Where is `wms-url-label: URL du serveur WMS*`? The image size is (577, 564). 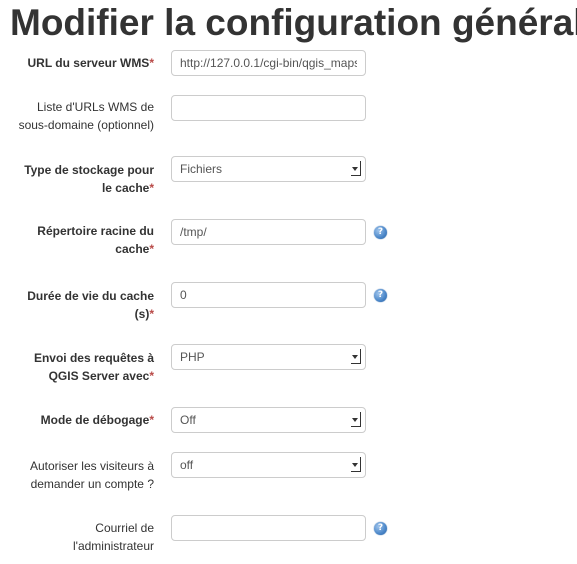
wms-url-label: URL du serveur WMS* is located at coordinates (90, 63).